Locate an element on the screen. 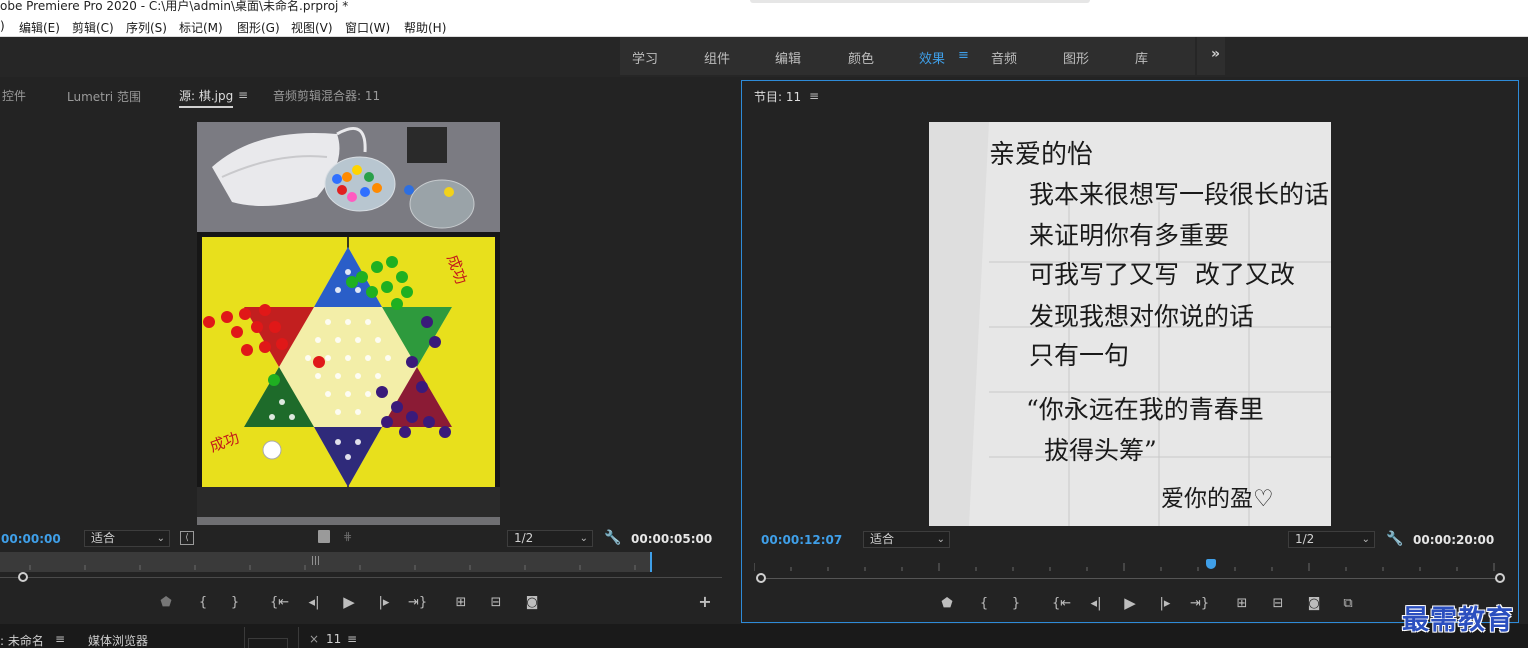  program-panel-menu-icon: ≡ is located at coordinates (814, 96).